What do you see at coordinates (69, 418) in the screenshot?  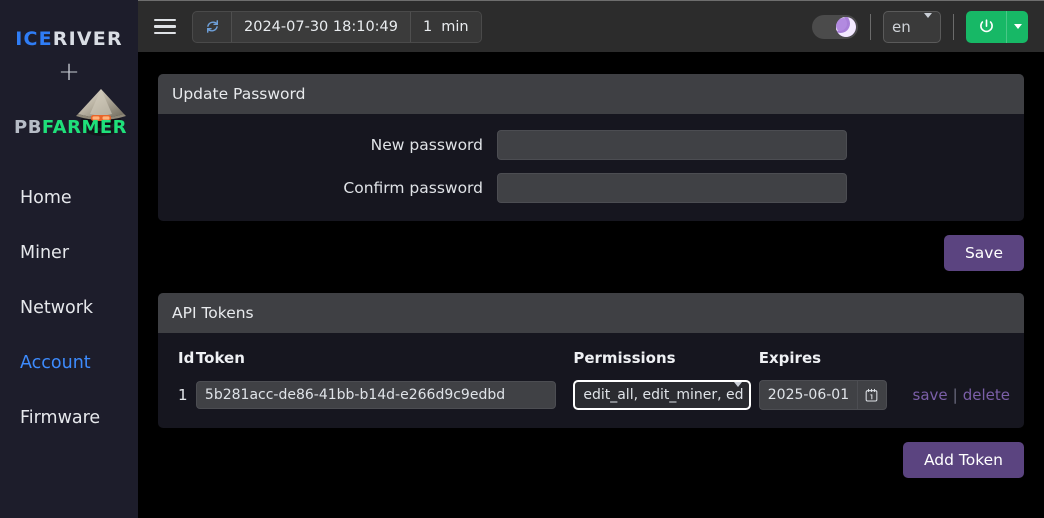 I see `sidebar-item-firmware: Firmware` at bounding box center [69, 418].